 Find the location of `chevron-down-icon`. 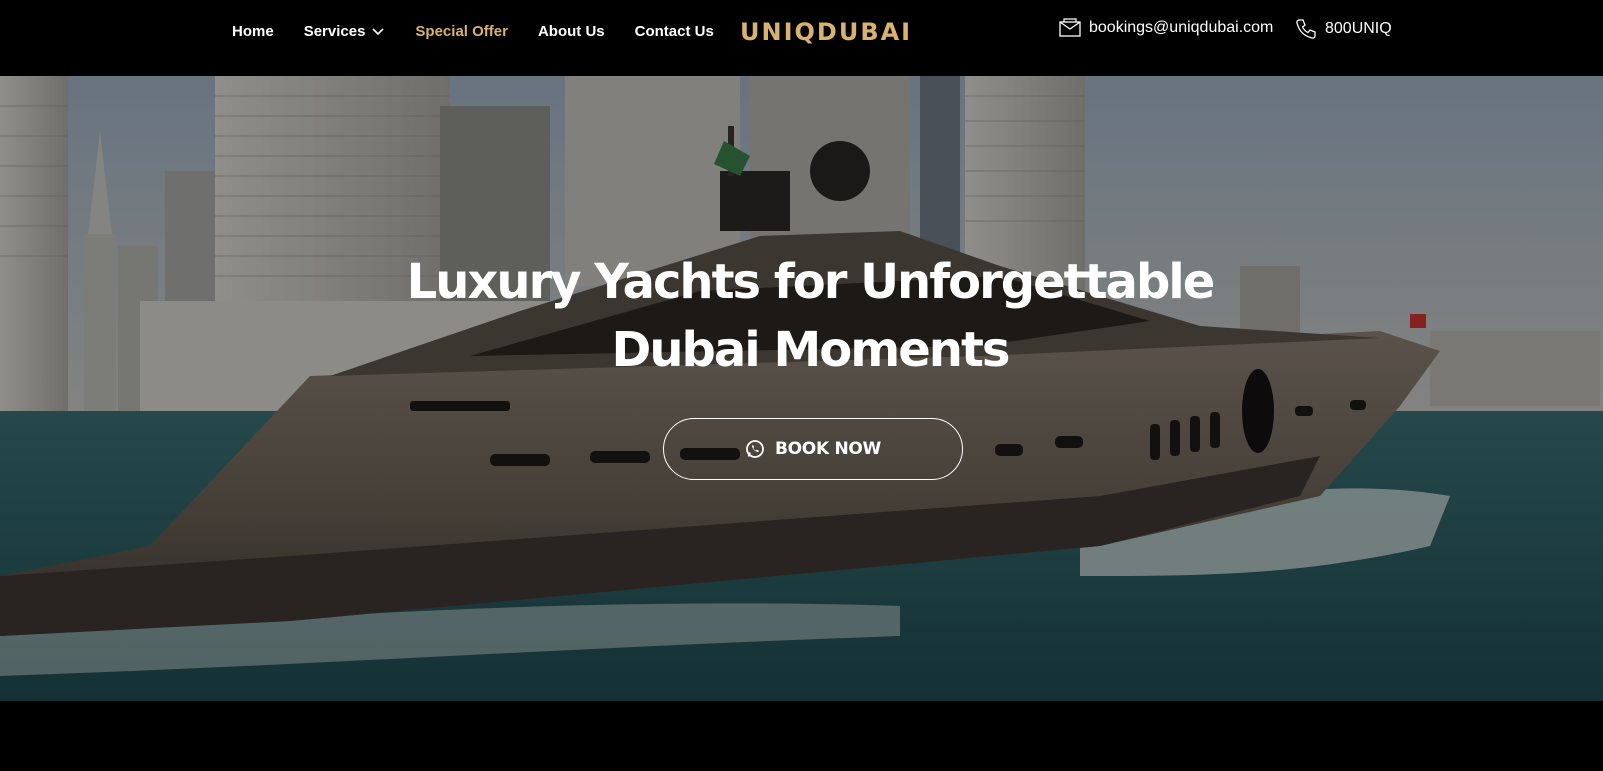

chevron-down-icon is located at coordinates (378, 31).